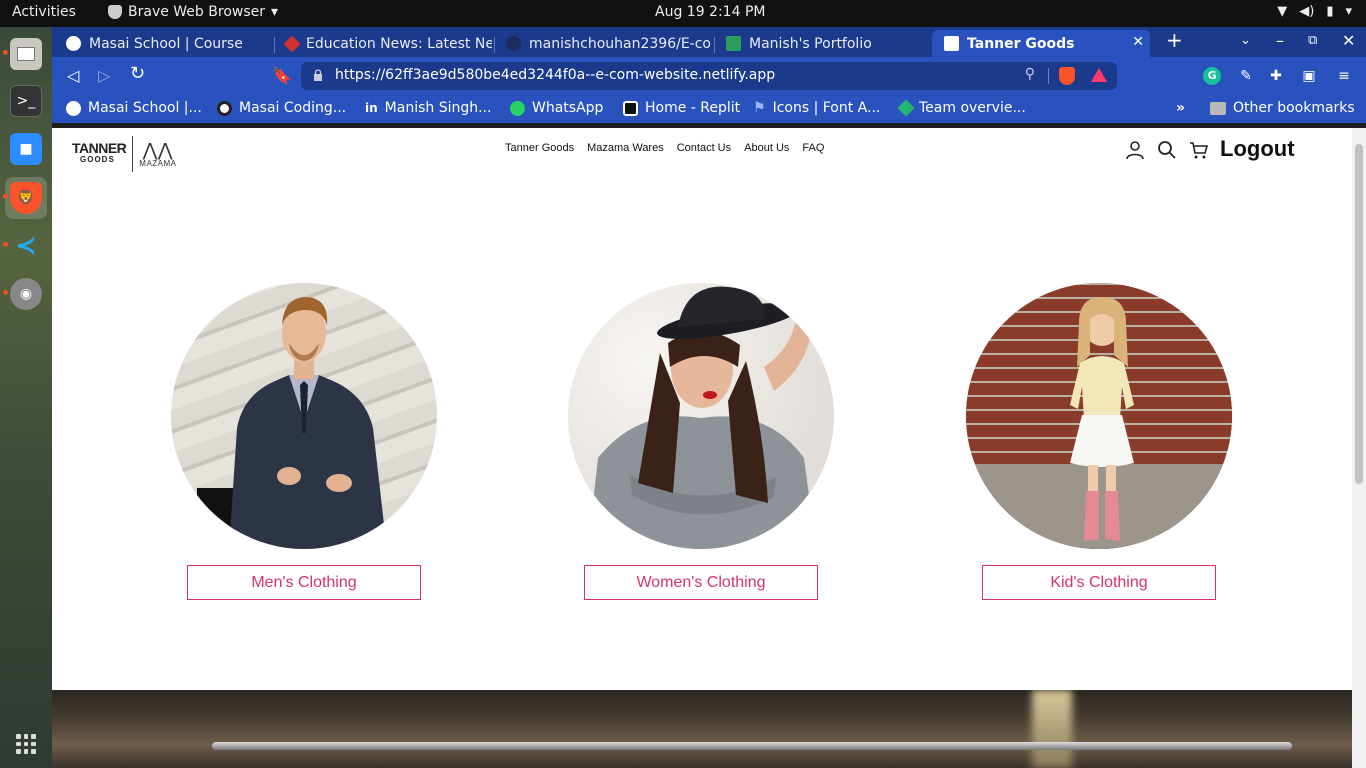  Describe the element at coordinates (1030, 74) in the screenshot. I see `zoom-icon: ⚲` at that location.